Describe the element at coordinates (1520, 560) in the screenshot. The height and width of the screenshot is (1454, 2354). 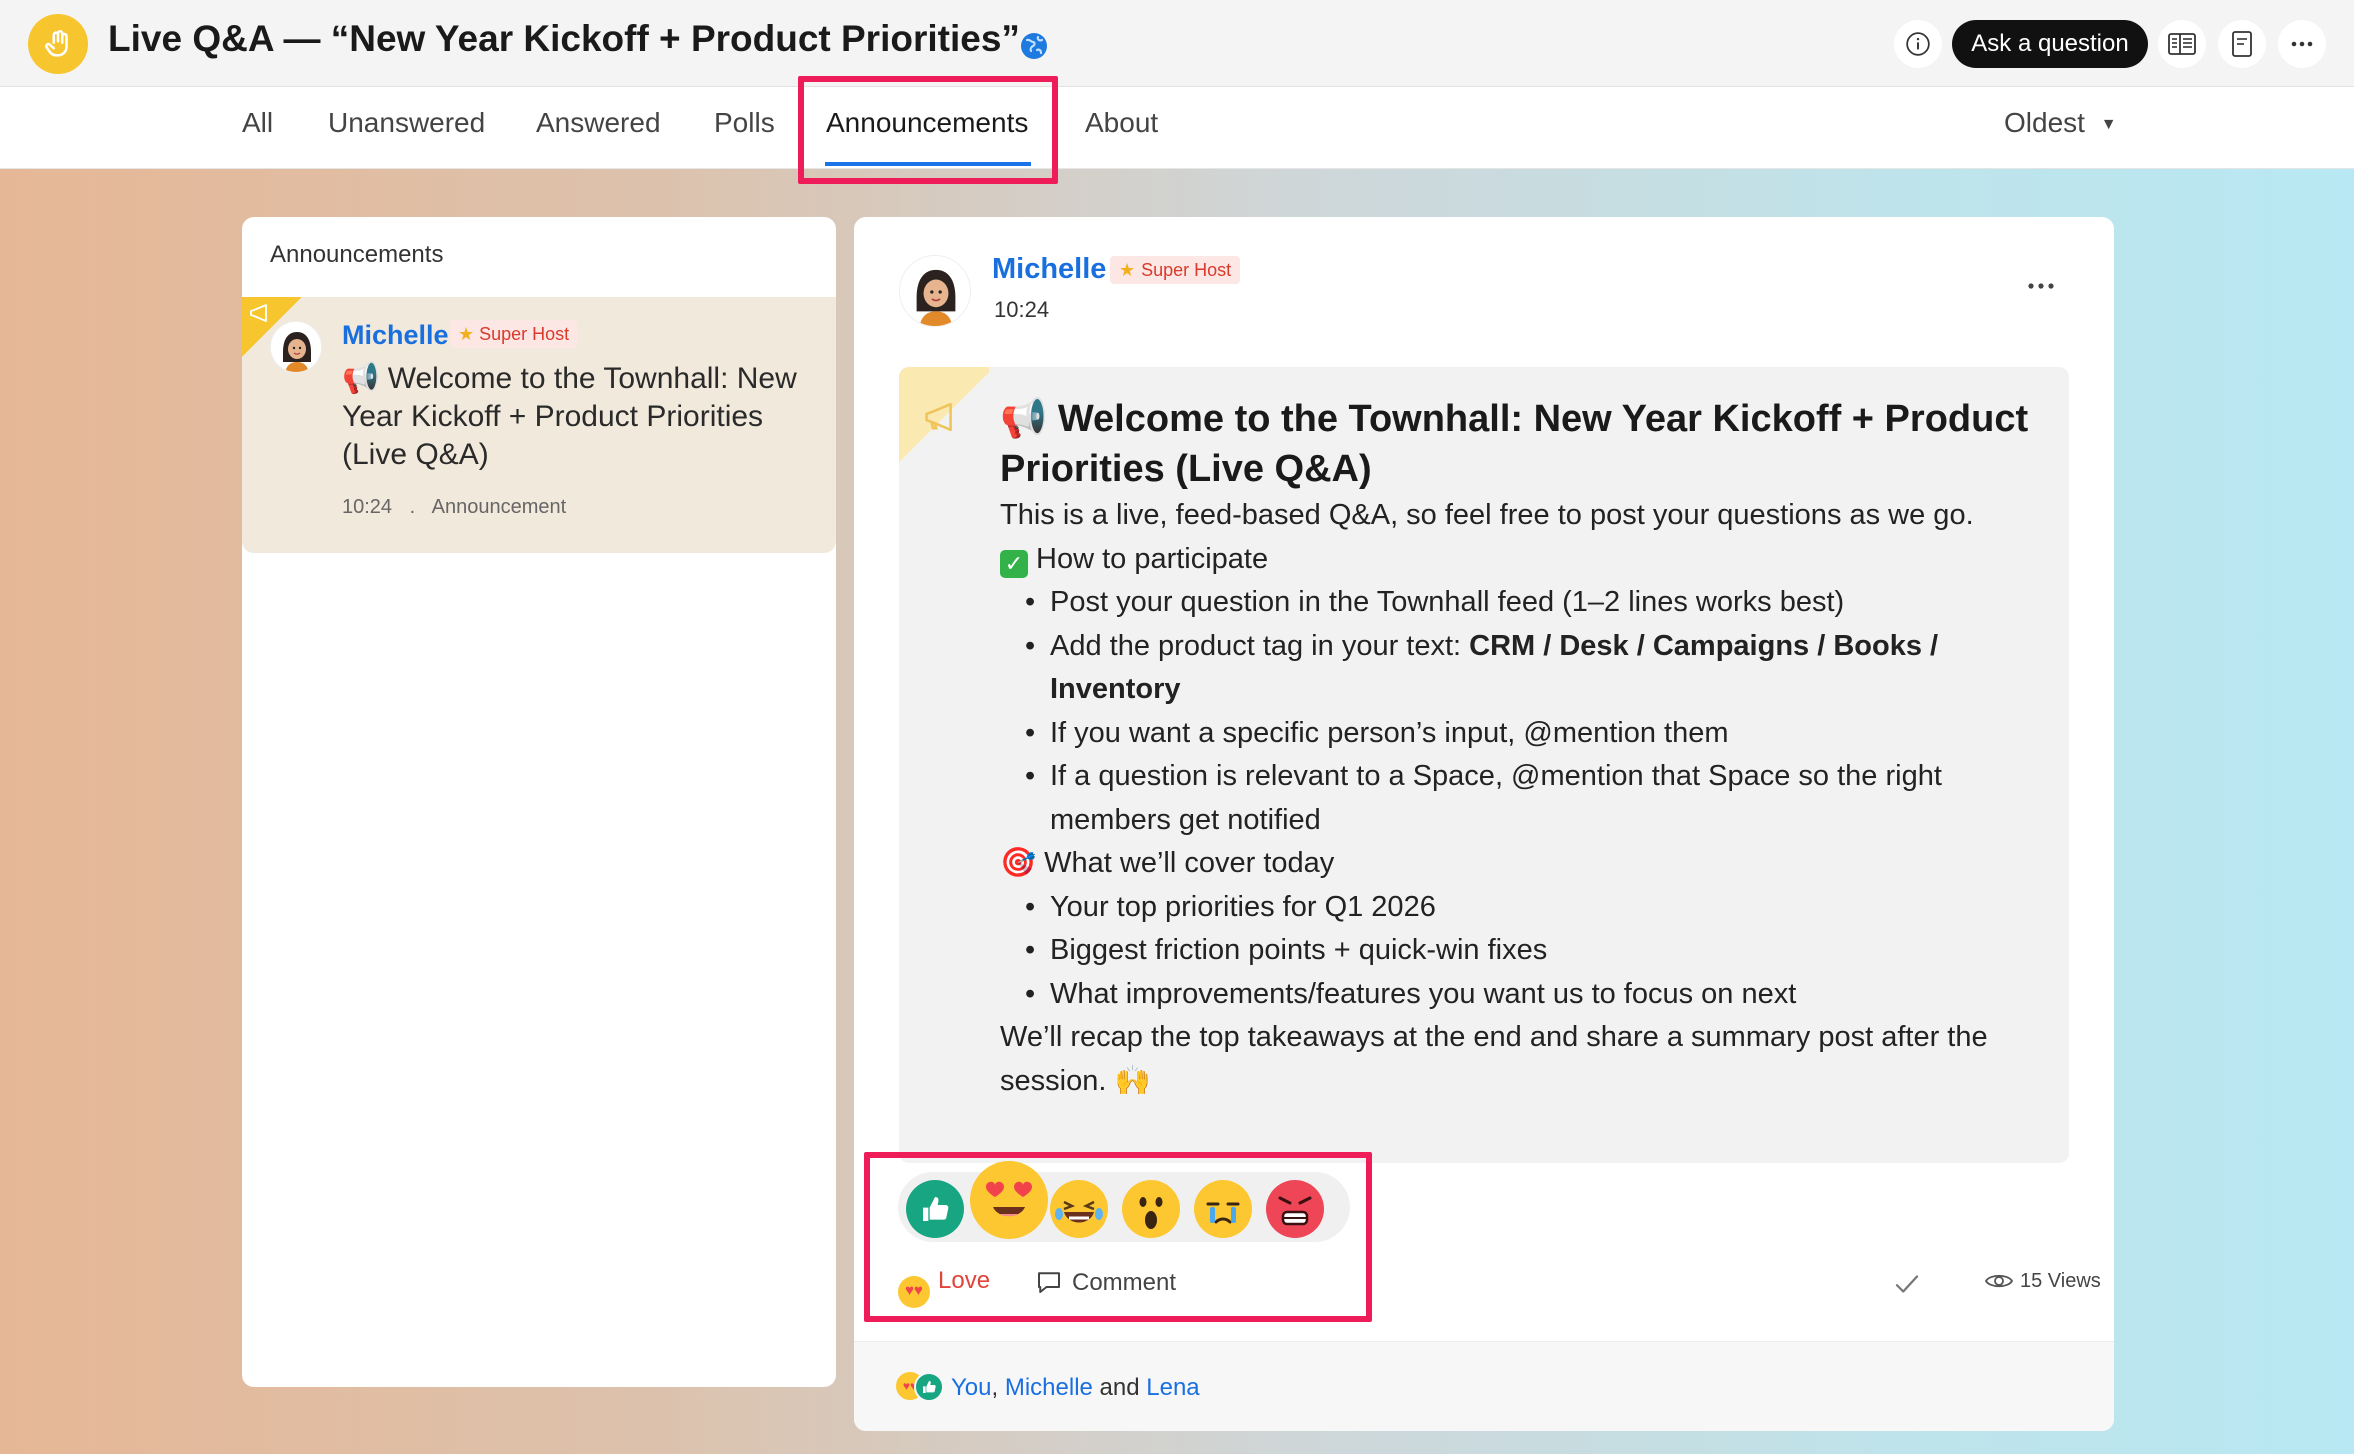
I see `section-heading: ✓ How to participate` at that location.